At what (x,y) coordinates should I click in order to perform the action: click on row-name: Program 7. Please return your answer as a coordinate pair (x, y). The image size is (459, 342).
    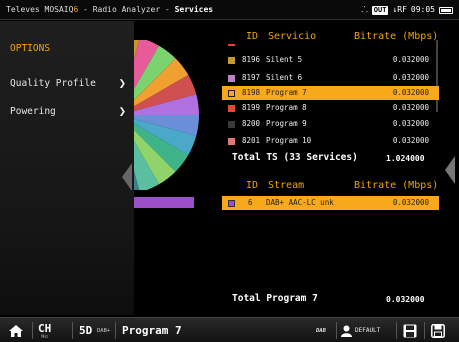
    Looking at the image, I should click on (286, 92).